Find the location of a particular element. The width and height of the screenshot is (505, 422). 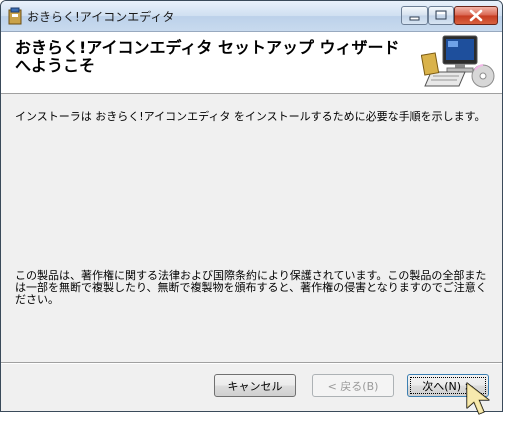

minimize-icon is located at coordinates (414, 18).